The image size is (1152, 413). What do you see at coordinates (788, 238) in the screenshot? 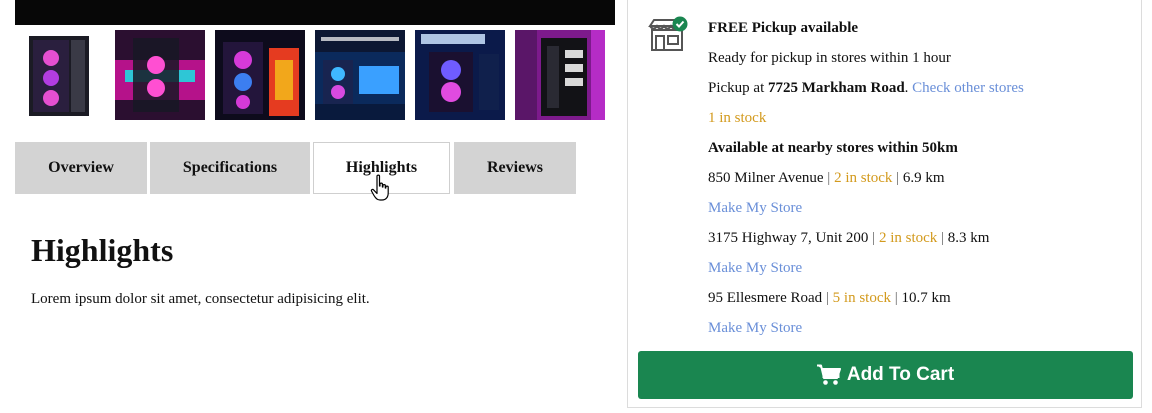
I see `nearby-store-address: 3175 Highway 7, Unit 200` at bounding box center [788, 238].